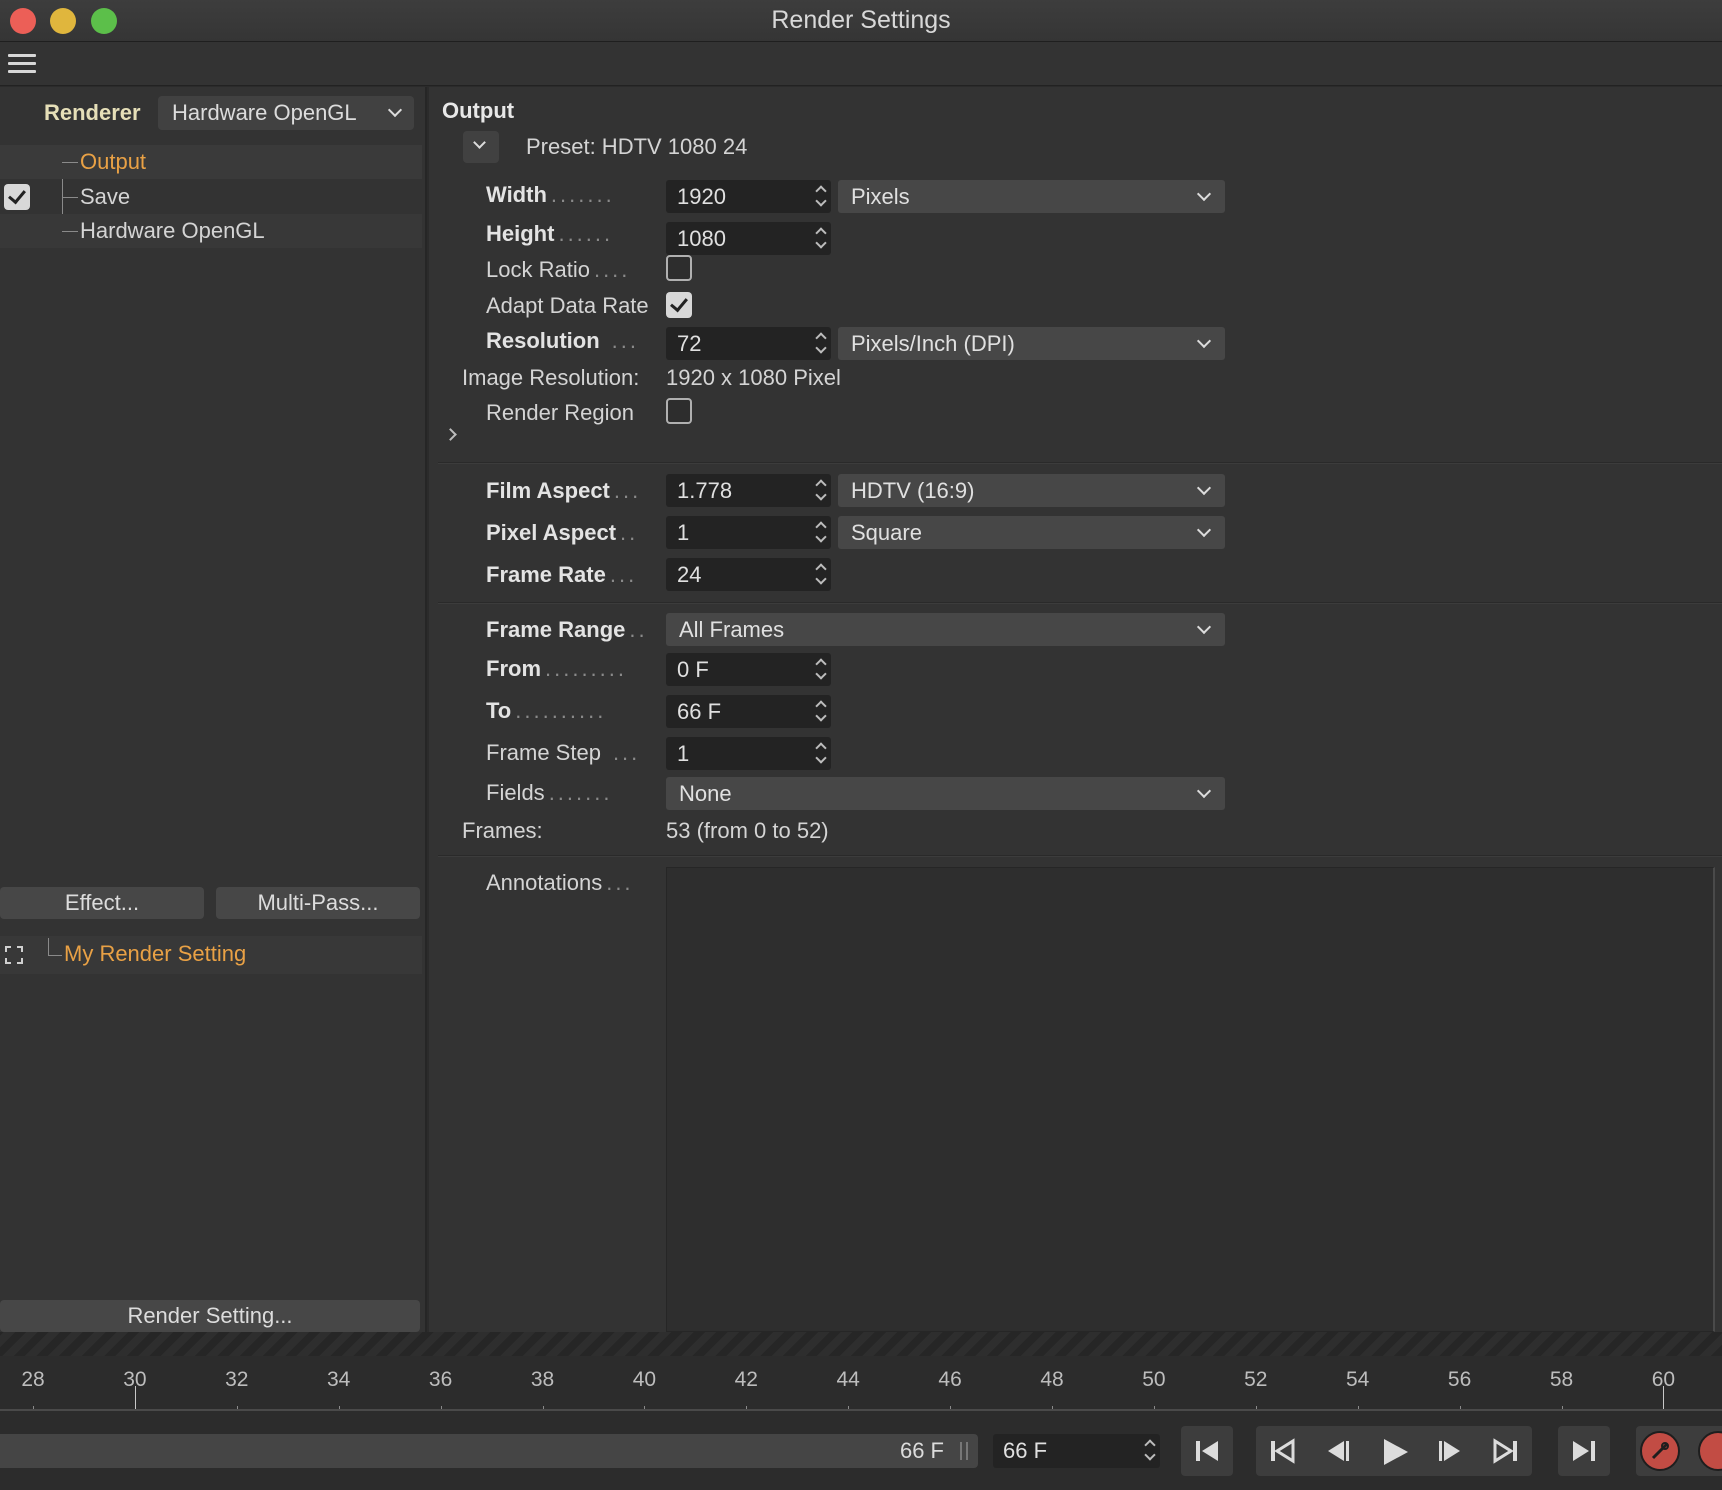  Describe the element at coordinates (861, 1387) in the screenshot. I see `timeline-ruler: 28 30 32 34 36 38 40 42 44 46 48 50 52 54 56 58 60` at that location.